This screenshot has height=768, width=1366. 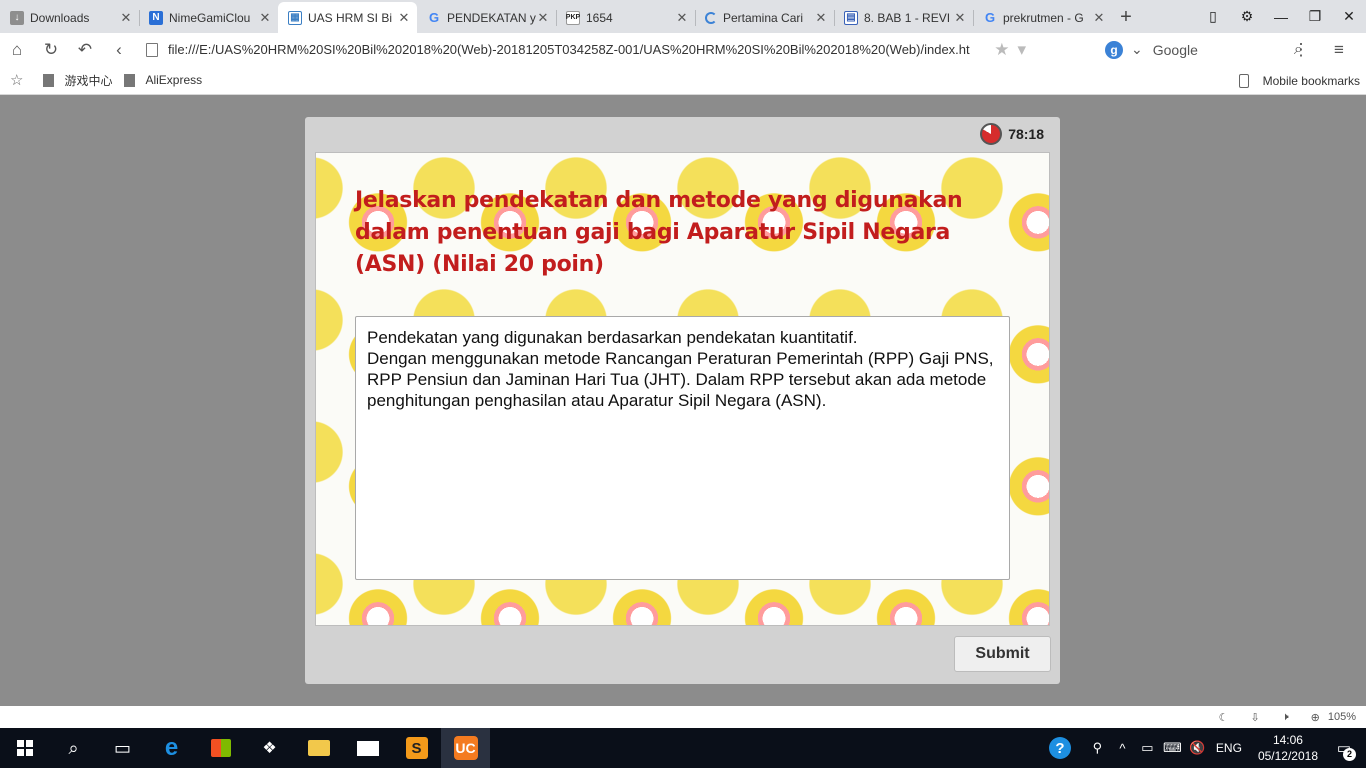 What do you see at coordinates (1197, 748) in the screenshot?
I see `mute-icon: 🔇` at bounding box center [1197, 748].